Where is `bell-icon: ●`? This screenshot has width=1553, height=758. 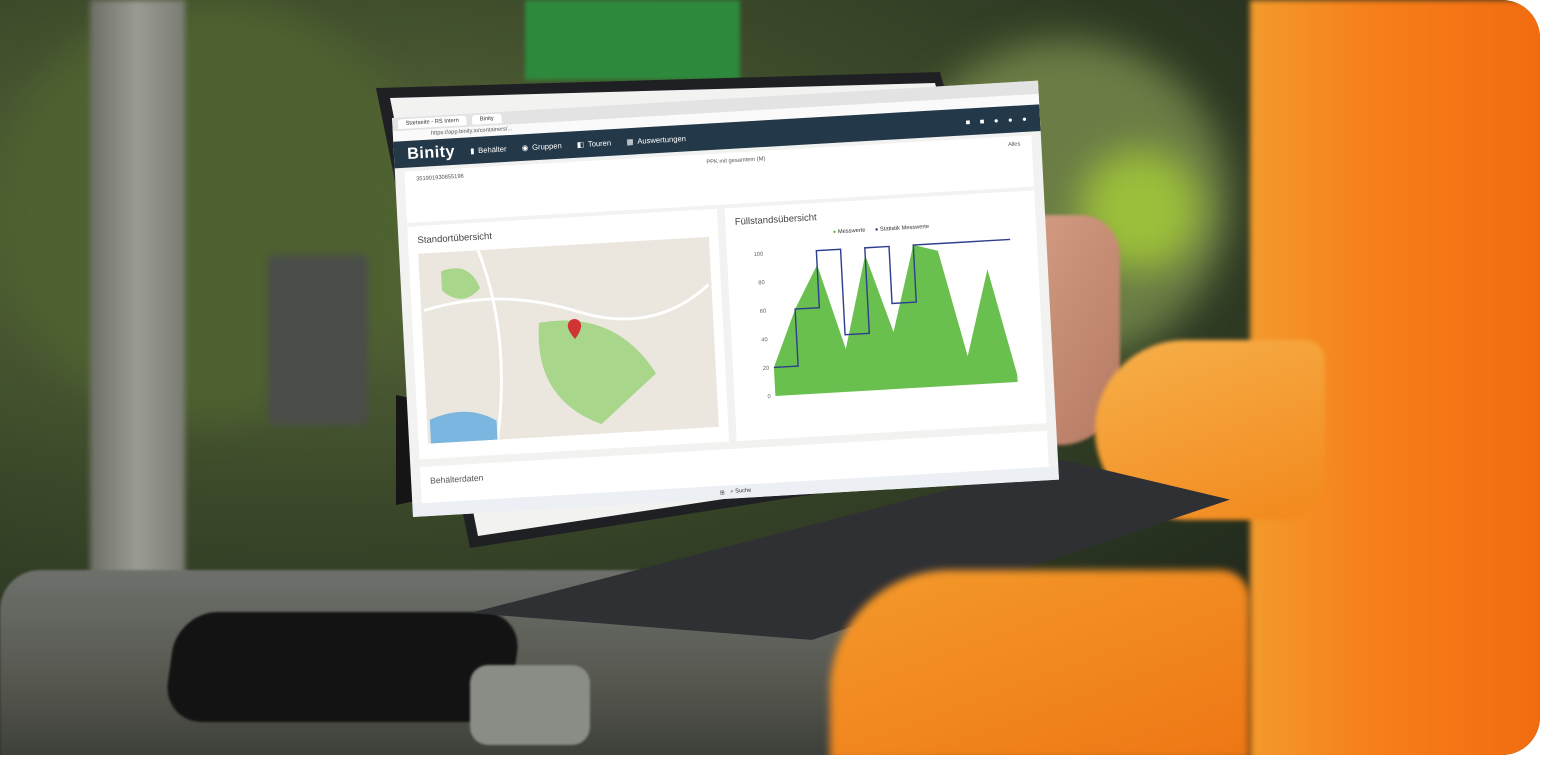
bell-icon: ● is located at coordinates (996, 120).